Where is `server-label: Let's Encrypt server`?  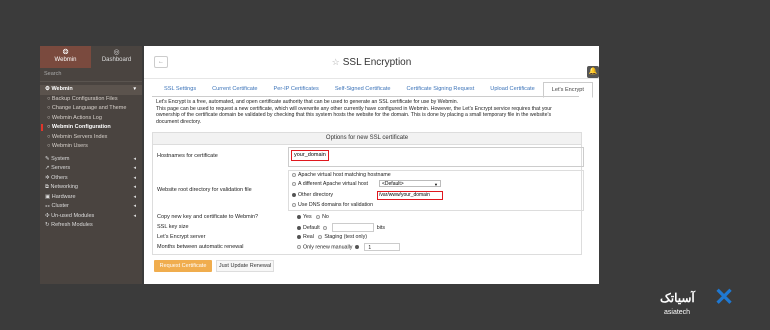 server-label: Let's Encrypt server is located at coordinates (181, 237).